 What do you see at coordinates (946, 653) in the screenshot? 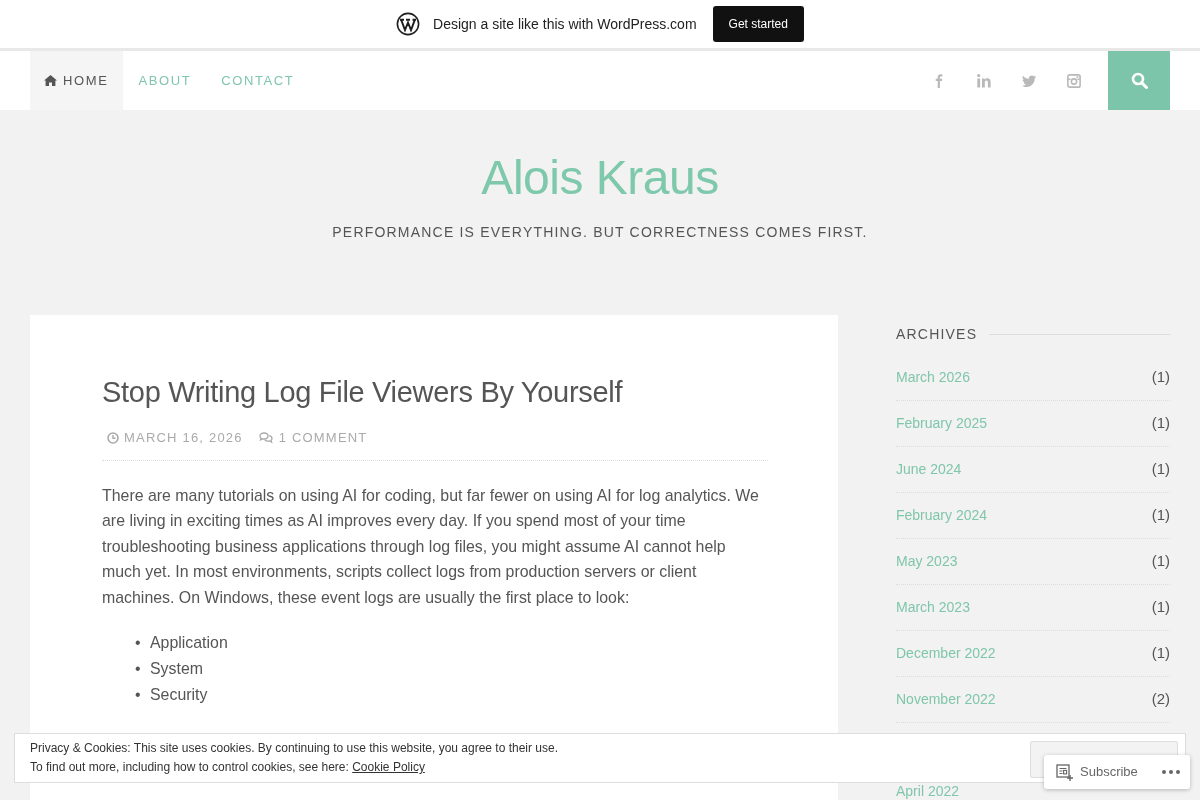
I see `archive-link: December 2022` at bounding box center [946, 653].